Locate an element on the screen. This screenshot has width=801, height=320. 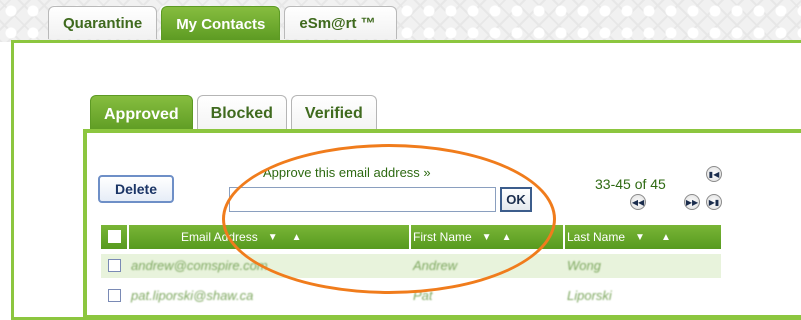
main-tab-bar: Quarantine My Contacts eSm@rt ™ is located at coordinates (222, 23).